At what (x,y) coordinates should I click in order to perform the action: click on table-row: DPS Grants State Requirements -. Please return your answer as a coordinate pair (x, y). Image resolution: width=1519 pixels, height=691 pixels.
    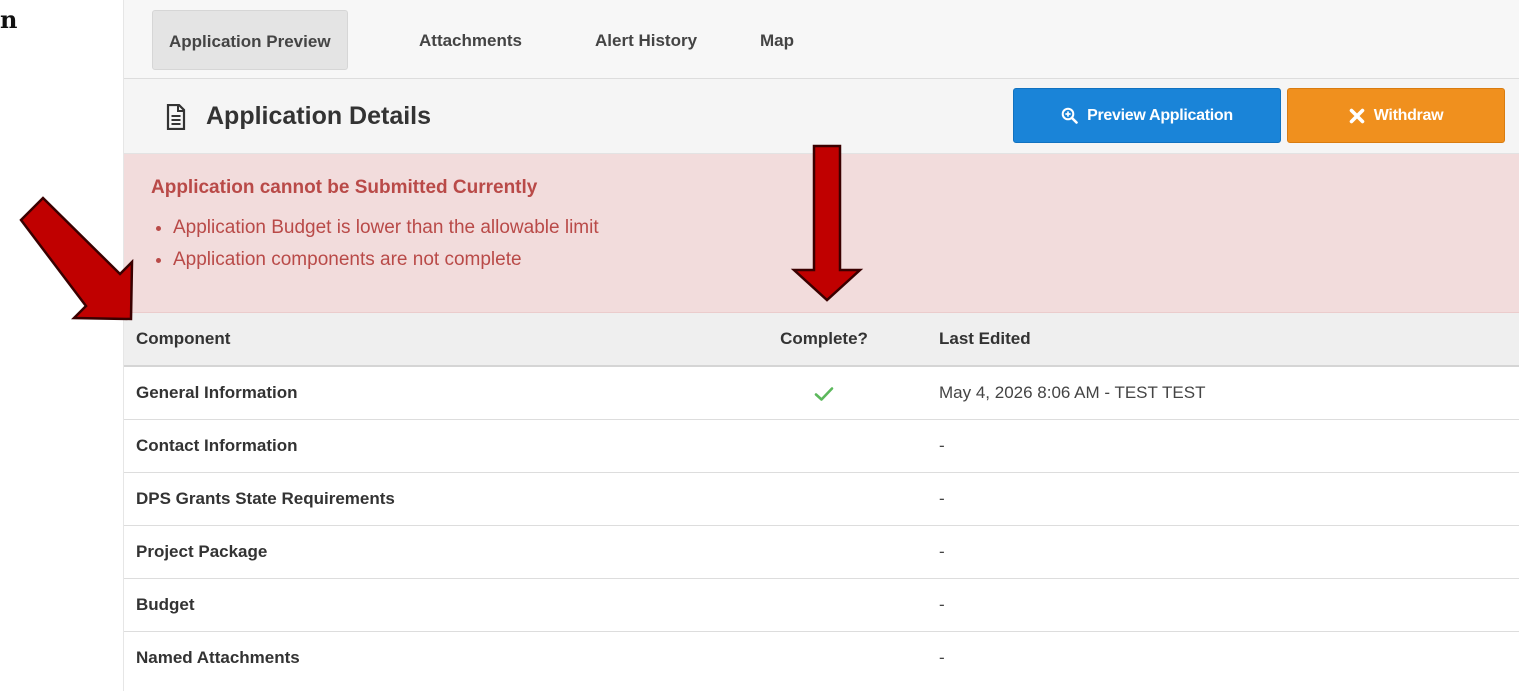
    Looking at the image, I should click on (821, 499).